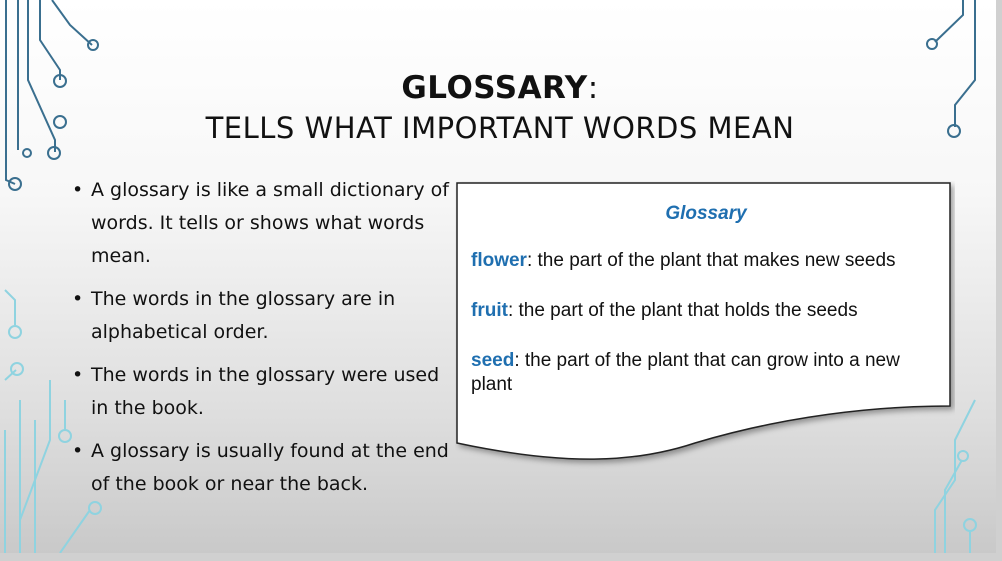 The width and height of the screenshot is (1002, 561). I want to click on window-edge-bottom, so click(501, 557).